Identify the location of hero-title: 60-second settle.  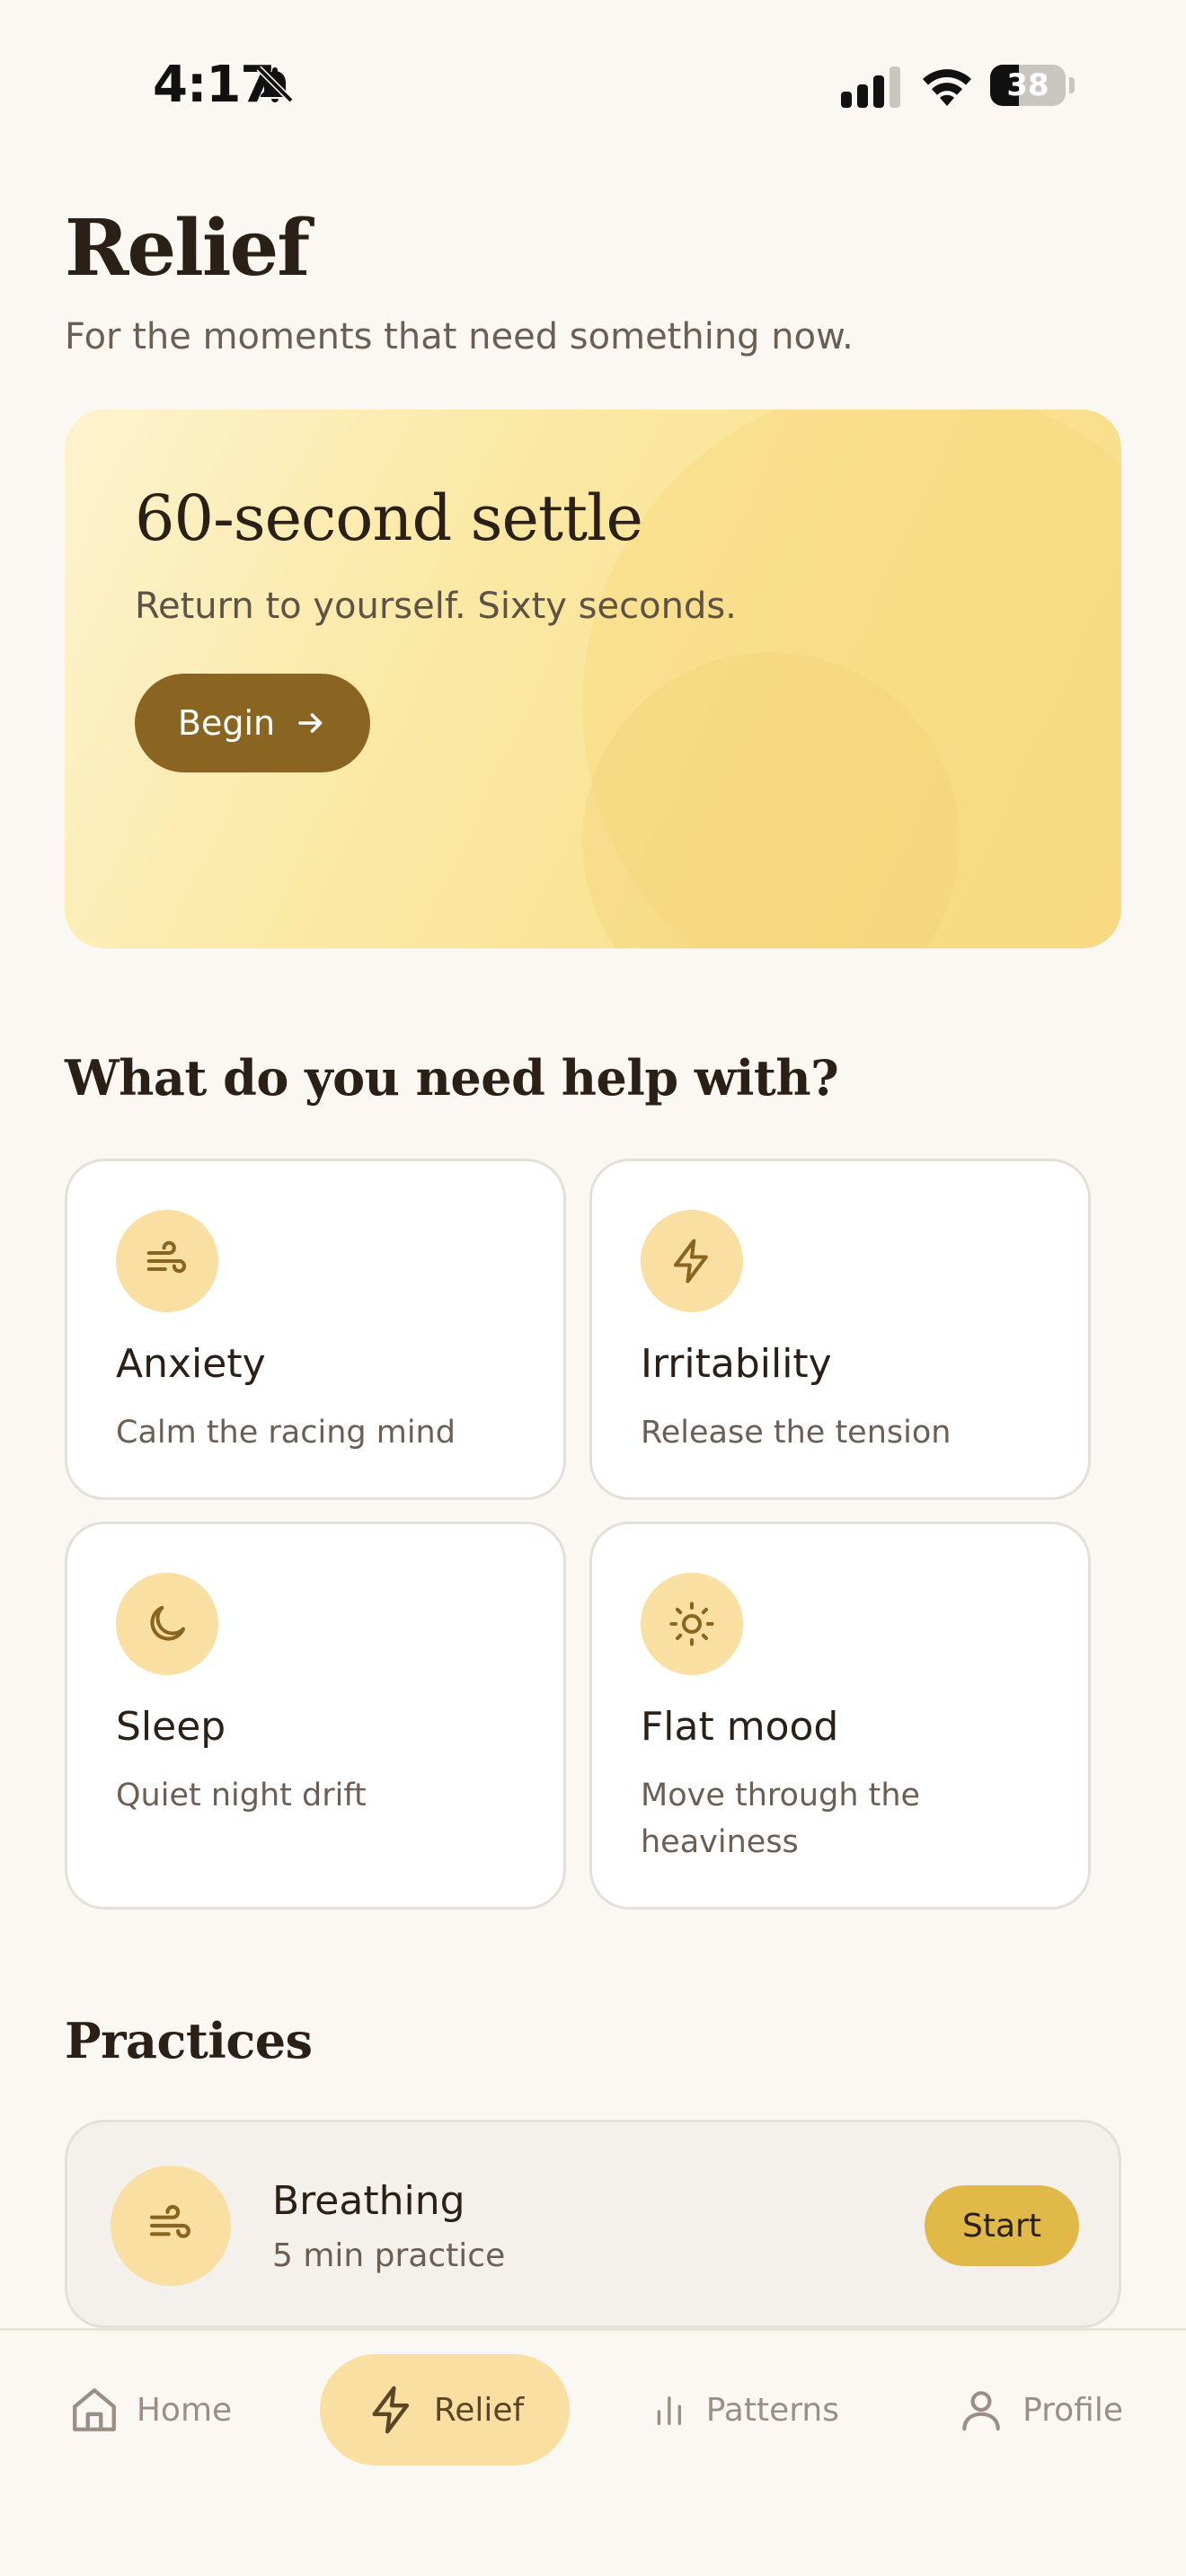
(389, 518).